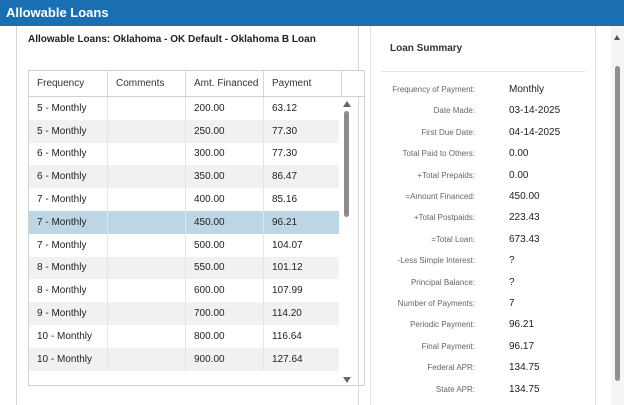 The height and width of the screenshot is (405, 624). Describe the element at coordinates (483, 71) in the screenshot. I see `summary-divider` at that location.